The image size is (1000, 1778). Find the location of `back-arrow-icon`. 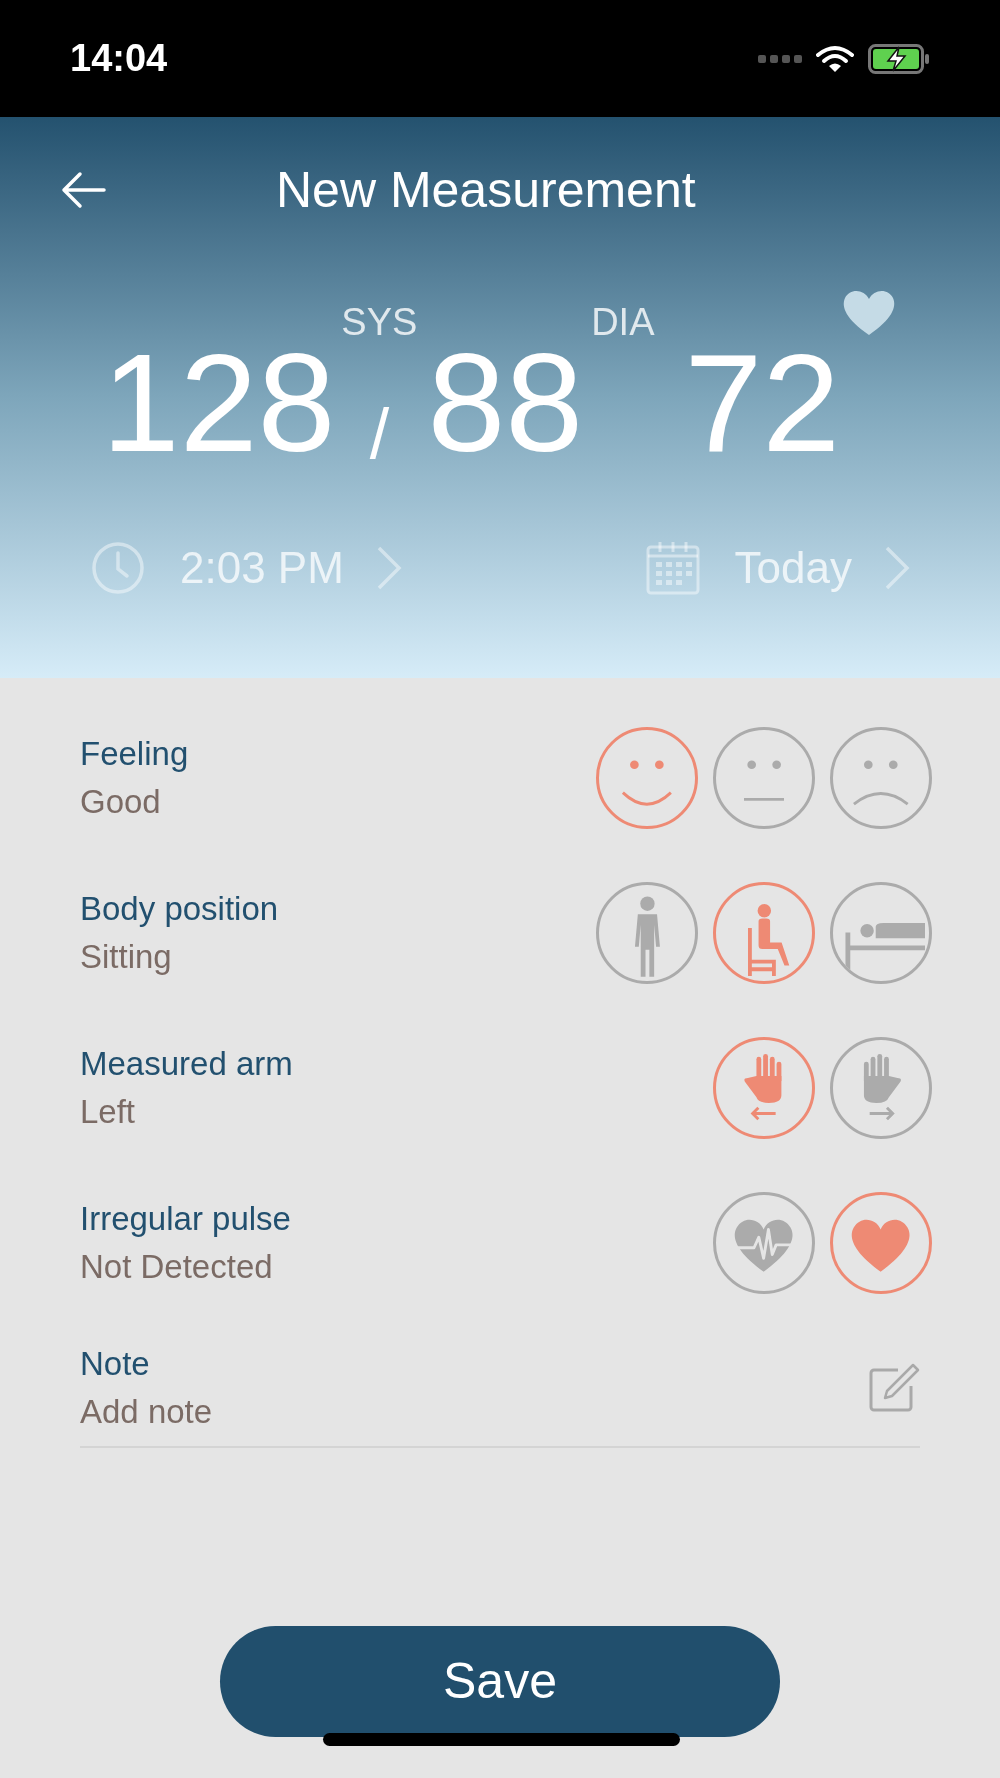

back-arrow-icon is located at coordinates (83, 190).